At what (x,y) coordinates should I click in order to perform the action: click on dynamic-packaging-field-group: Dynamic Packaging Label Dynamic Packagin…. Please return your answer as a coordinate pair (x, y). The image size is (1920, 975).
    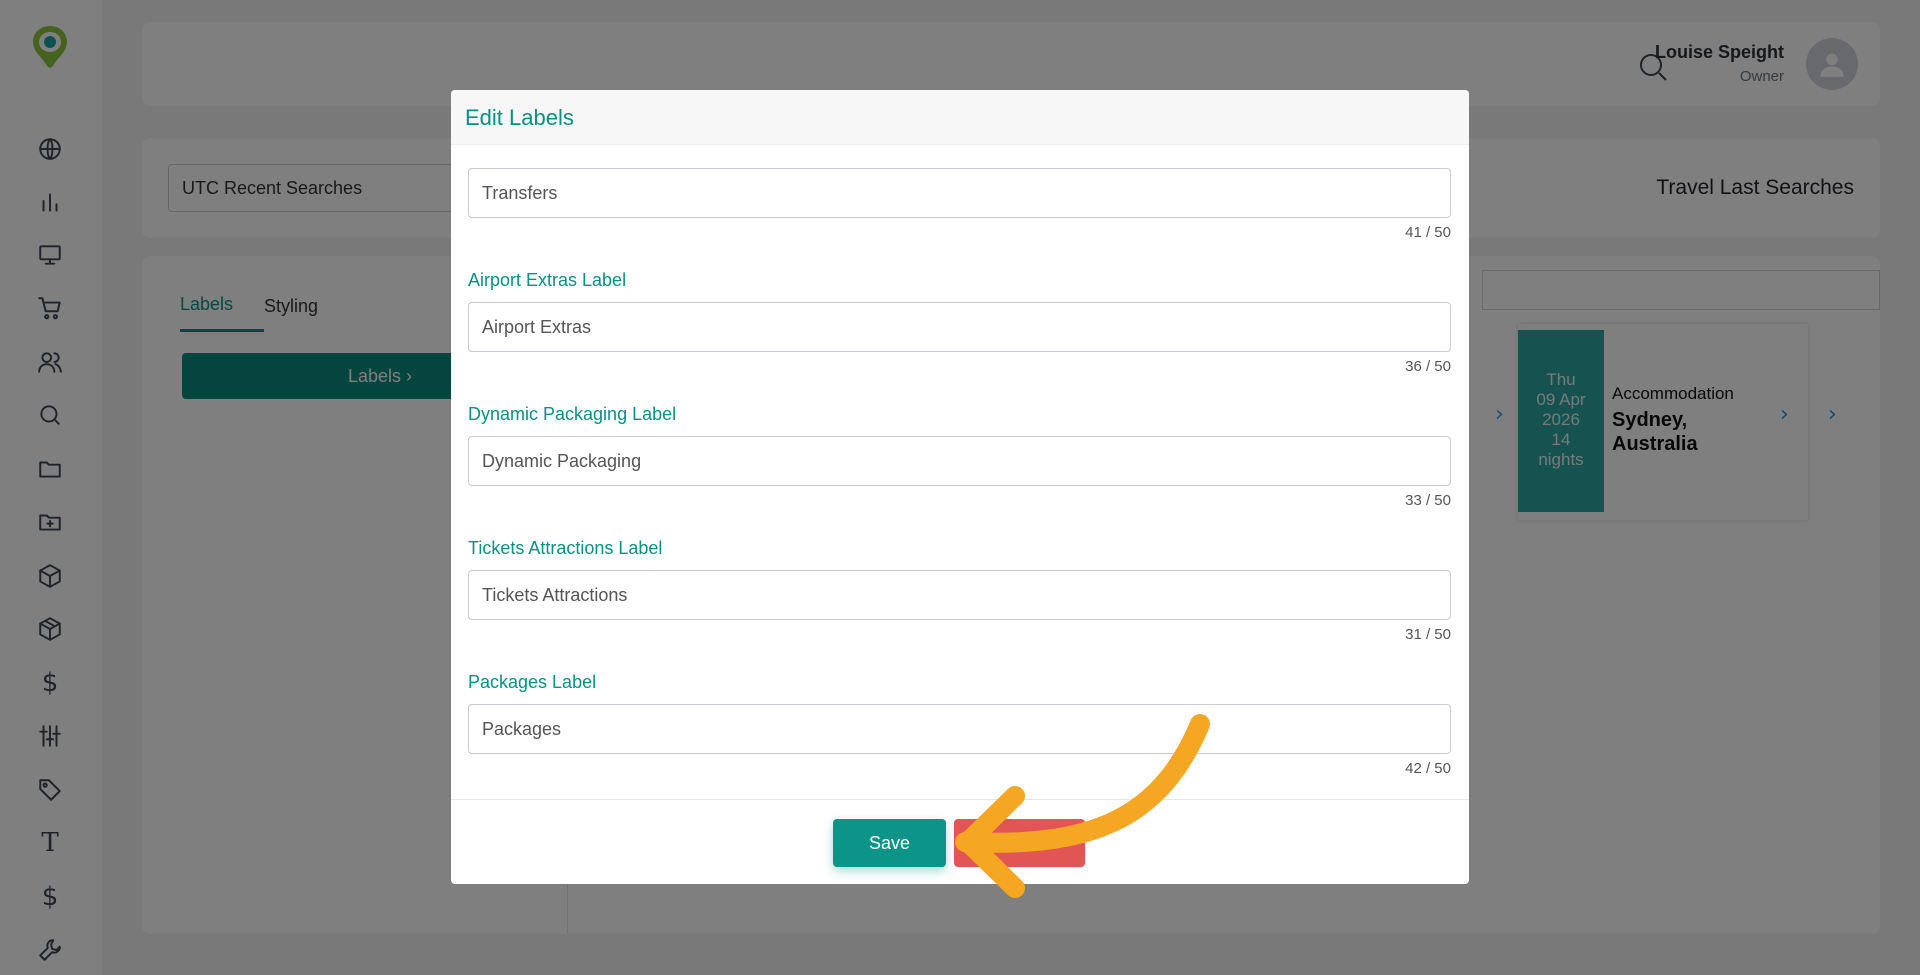
    Looking at the image, I should click on (959, 456).